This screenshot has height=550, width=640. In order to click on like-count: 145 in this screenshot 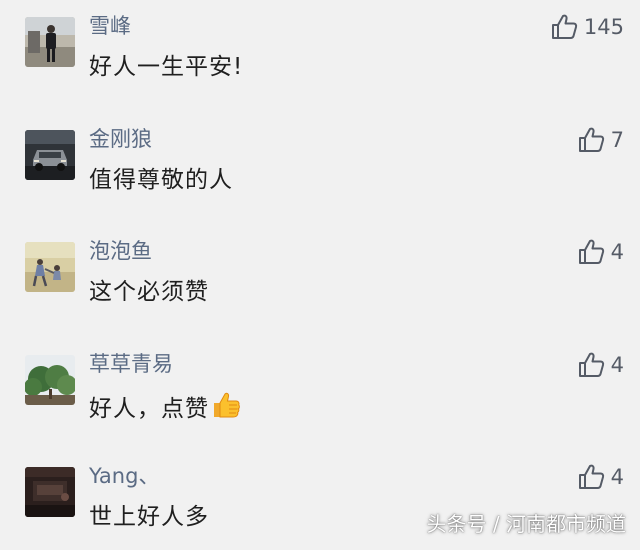, I will do `click(603, 27)`.